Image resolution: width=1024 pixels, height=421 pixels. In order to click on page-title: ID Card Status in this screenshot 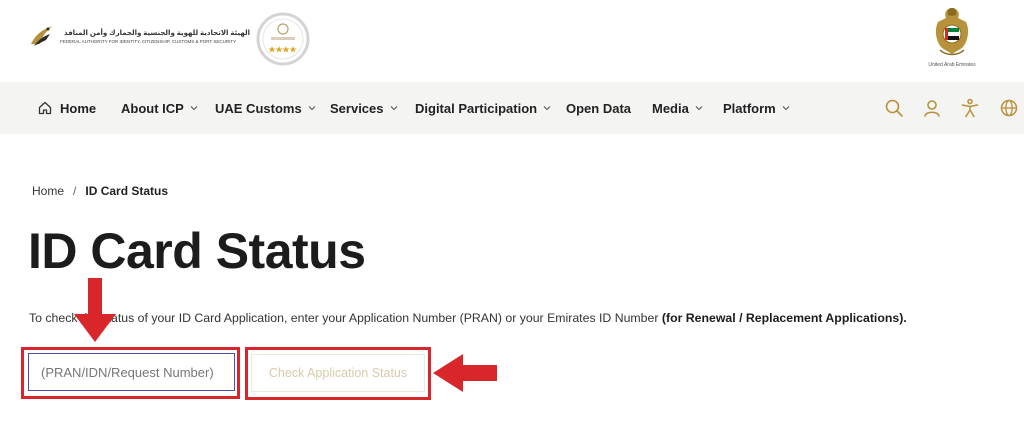, I will do `click(197, 251)`.